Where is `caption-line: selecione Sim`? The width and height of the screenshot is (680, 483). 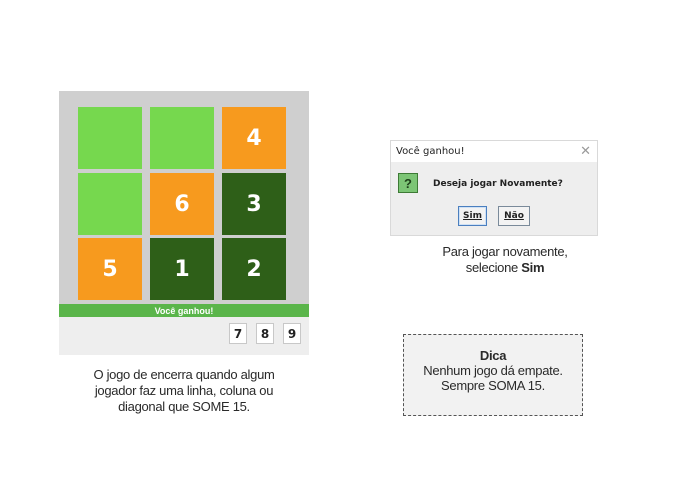 caption-line: selecione Sim is located at coordinates (505, 268).